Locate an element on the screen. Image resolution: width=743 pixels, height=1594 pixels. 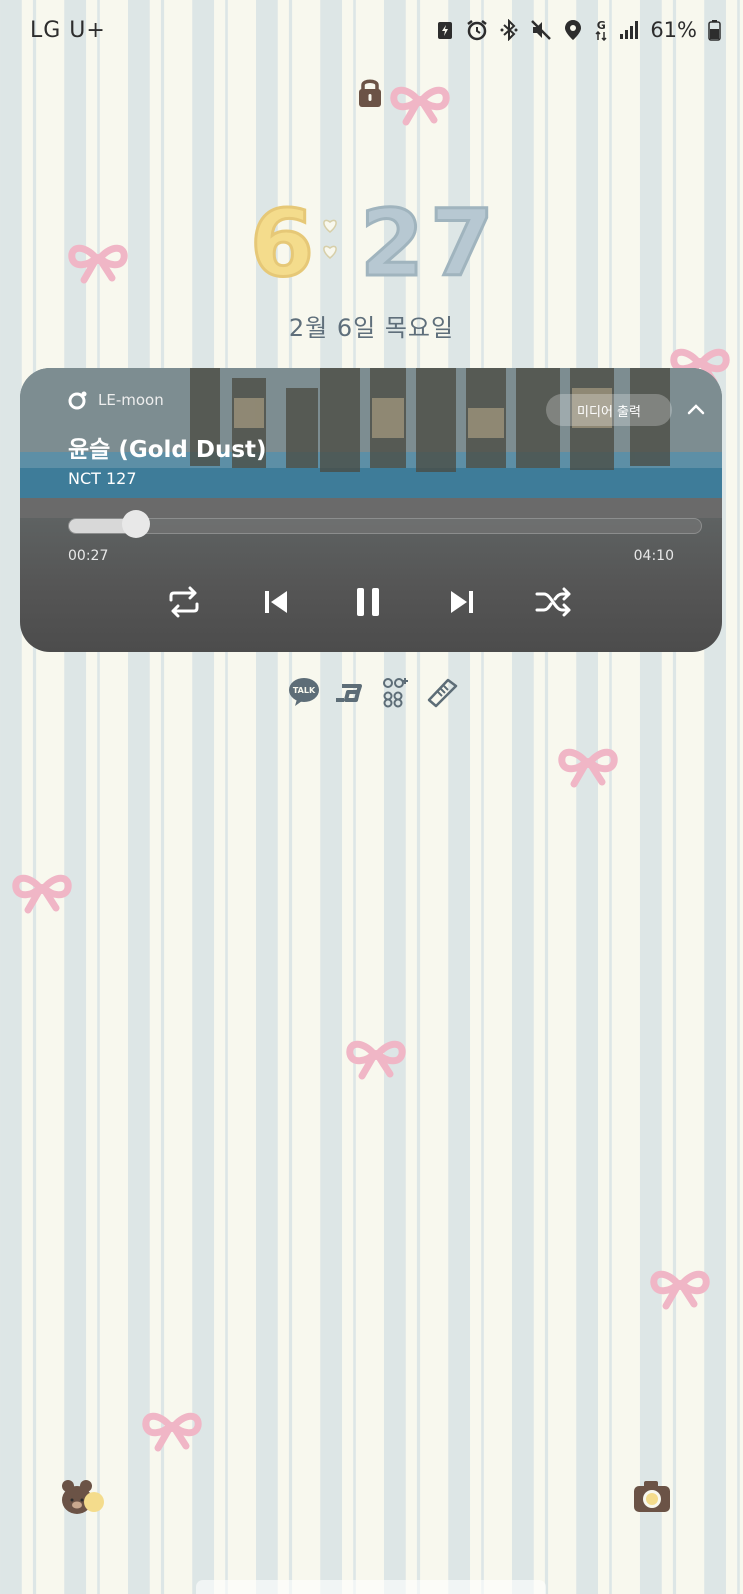
next-button is located at coordinates (462, 602).